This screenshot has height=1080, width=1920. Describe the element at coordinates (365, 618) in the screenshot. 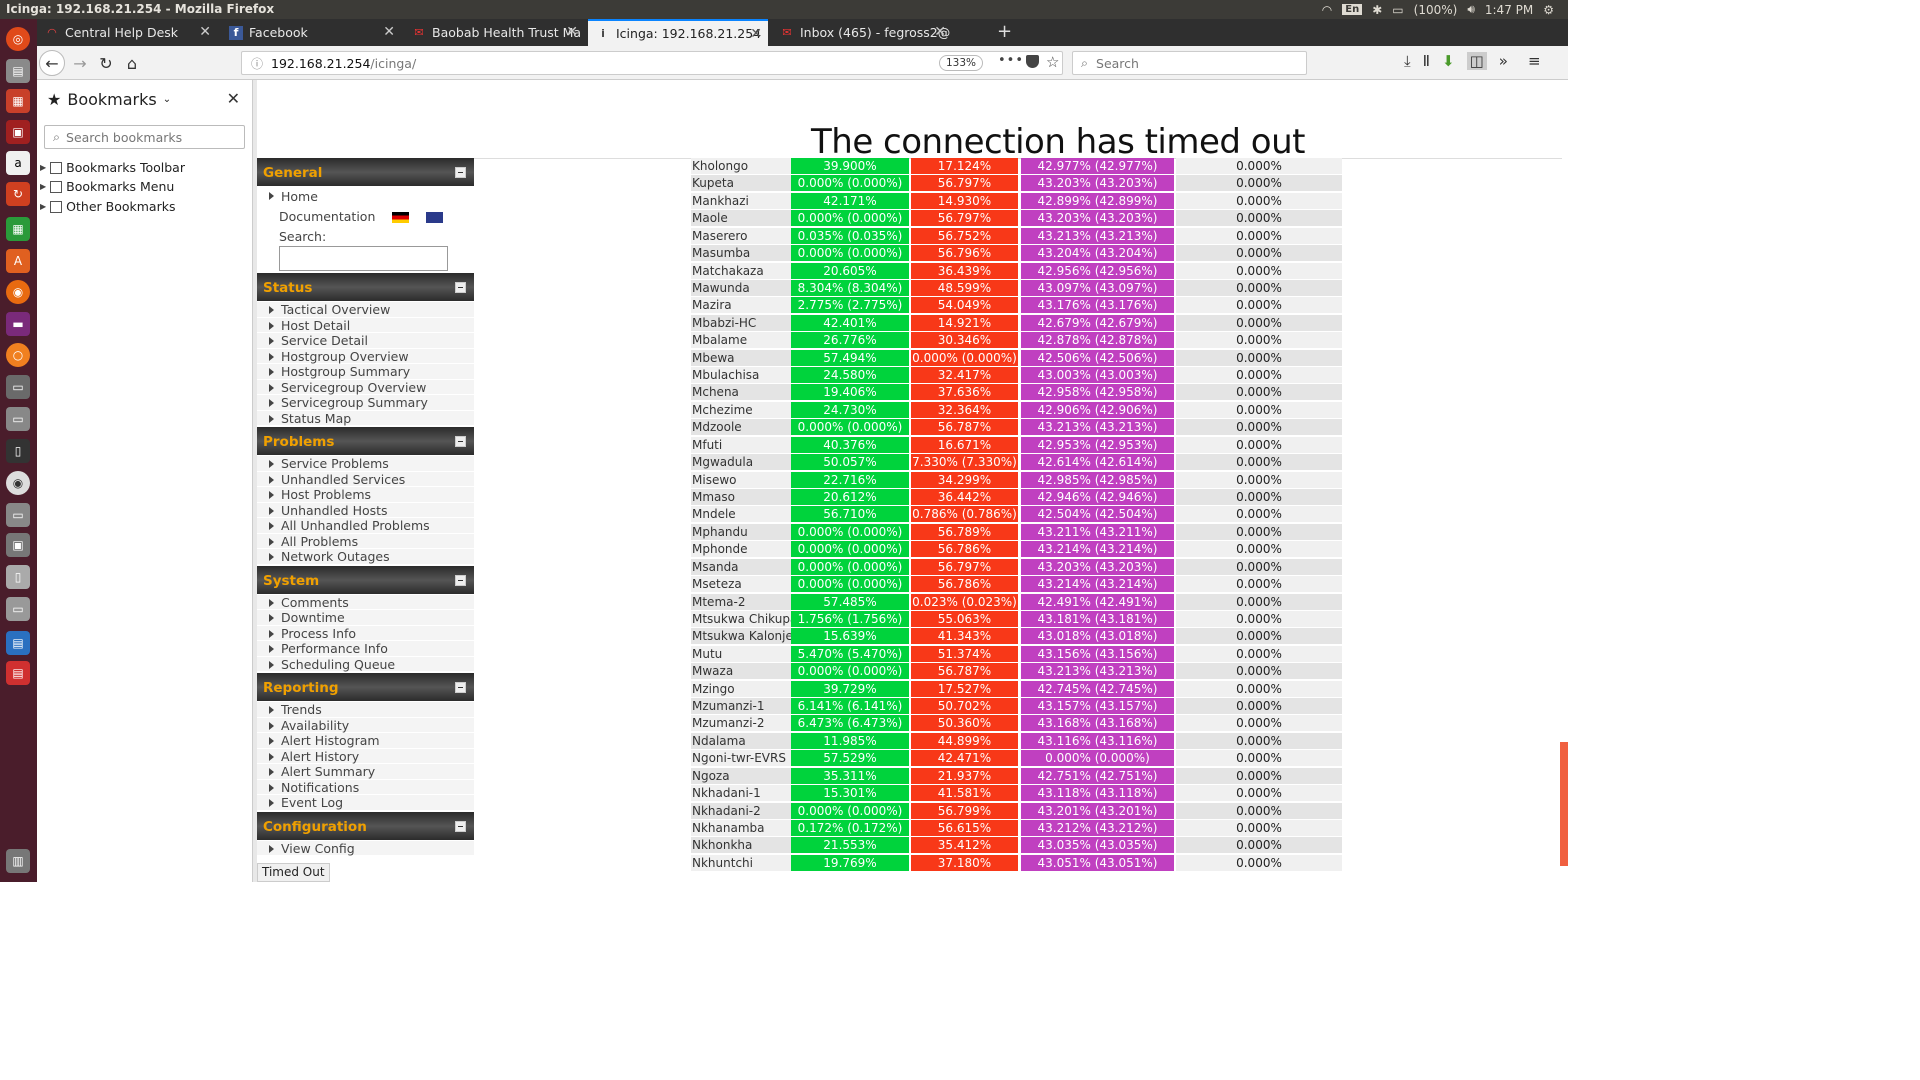

I see `menu-item-downtime: Downtime` at that location.